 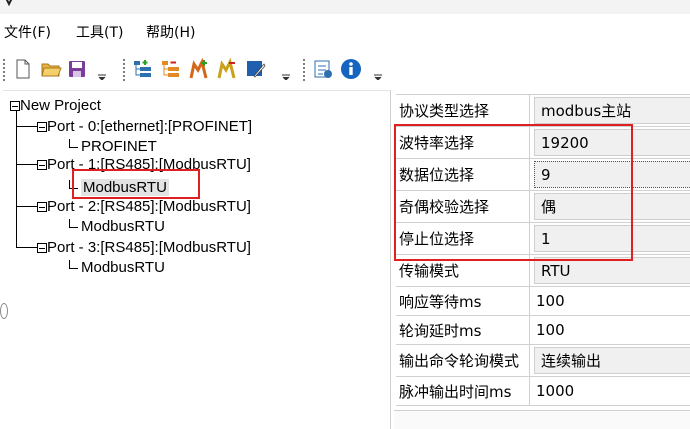 I want to click on toolbar-group-device, so click(x=208, y=69).